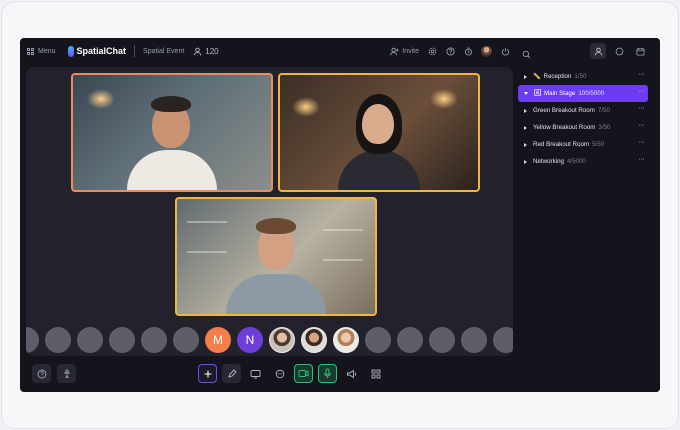  I want to click on participant-avatar-initial: M, so click(218, 340).